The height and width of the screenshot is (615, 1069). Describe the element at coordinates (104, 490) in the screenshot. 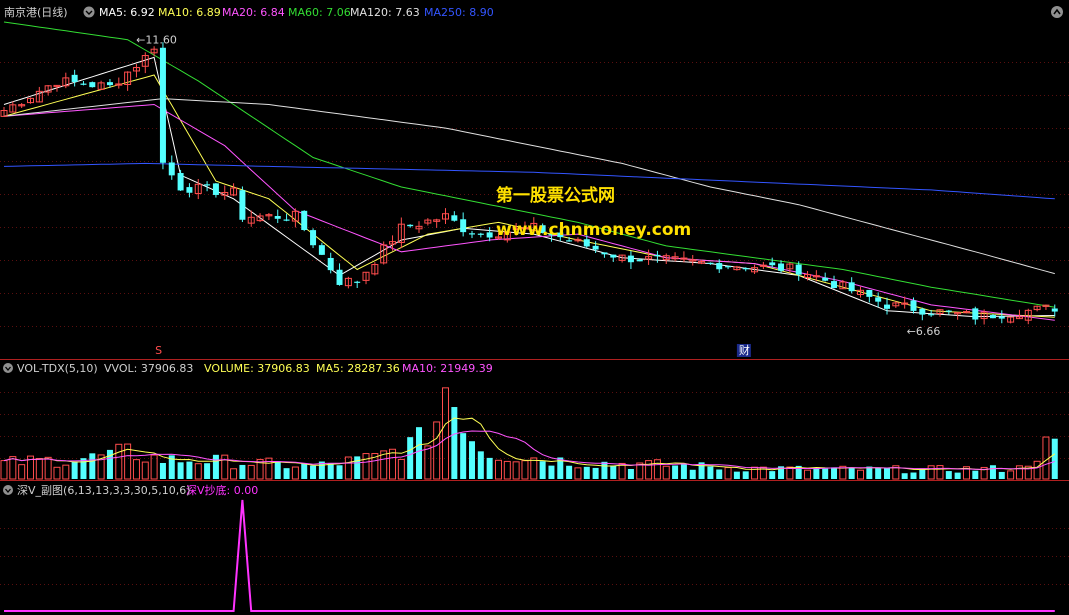

I see `indicator-title: 深V_副图(6,13,13,3,3,30,5,10,6)` at that location.